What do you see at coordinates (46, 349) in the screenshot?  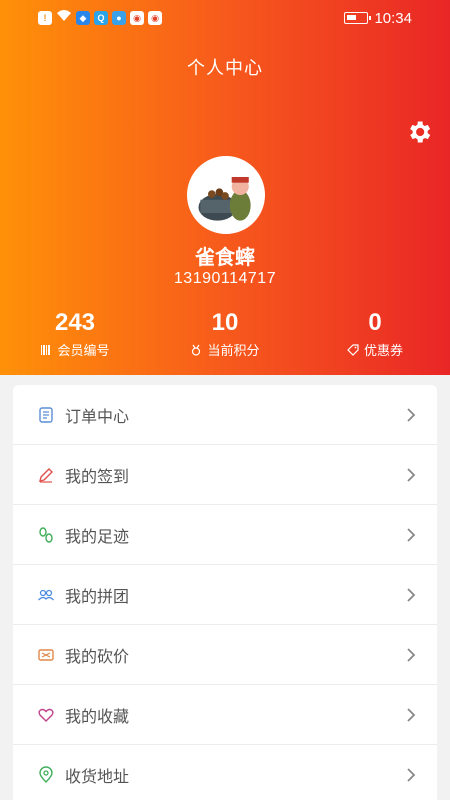 I see `barcode-icon` at bounding box center [46, 349].